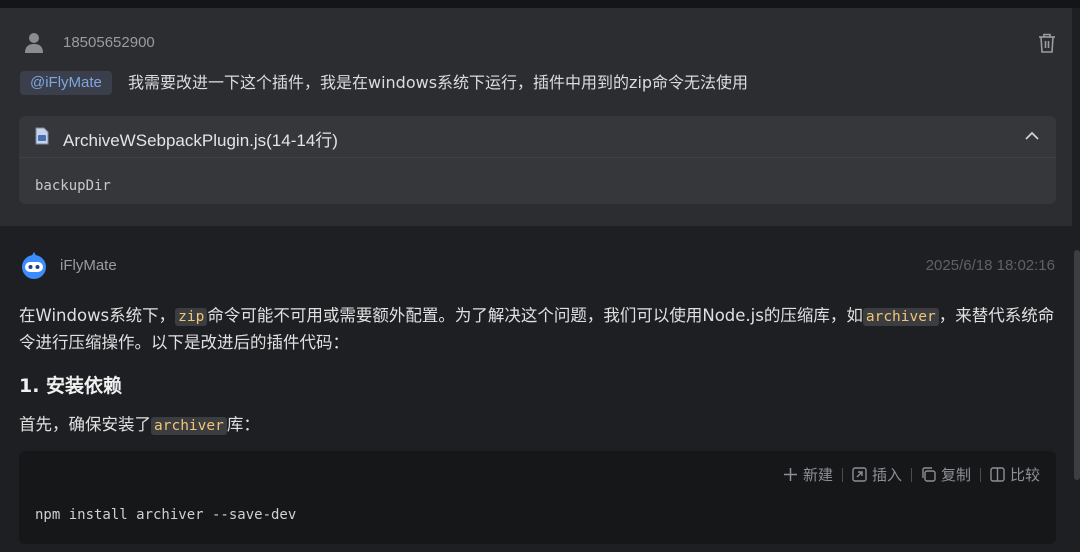 This screenshot has height=552, width=1080. I want to click on chevron-up-icon, so click(1032, 136).